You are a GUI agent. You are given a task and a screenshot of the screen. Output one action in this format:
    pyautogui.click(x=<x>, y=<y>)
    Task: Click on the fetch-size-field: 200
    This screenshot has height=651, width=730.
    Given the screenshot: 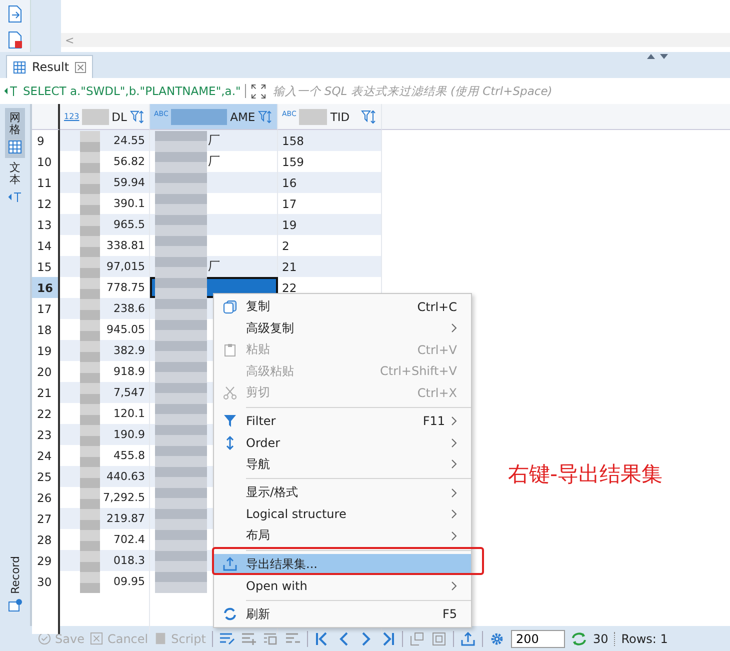 What is the action you would take?
    pyautogui.click(x=537, y=639)
    